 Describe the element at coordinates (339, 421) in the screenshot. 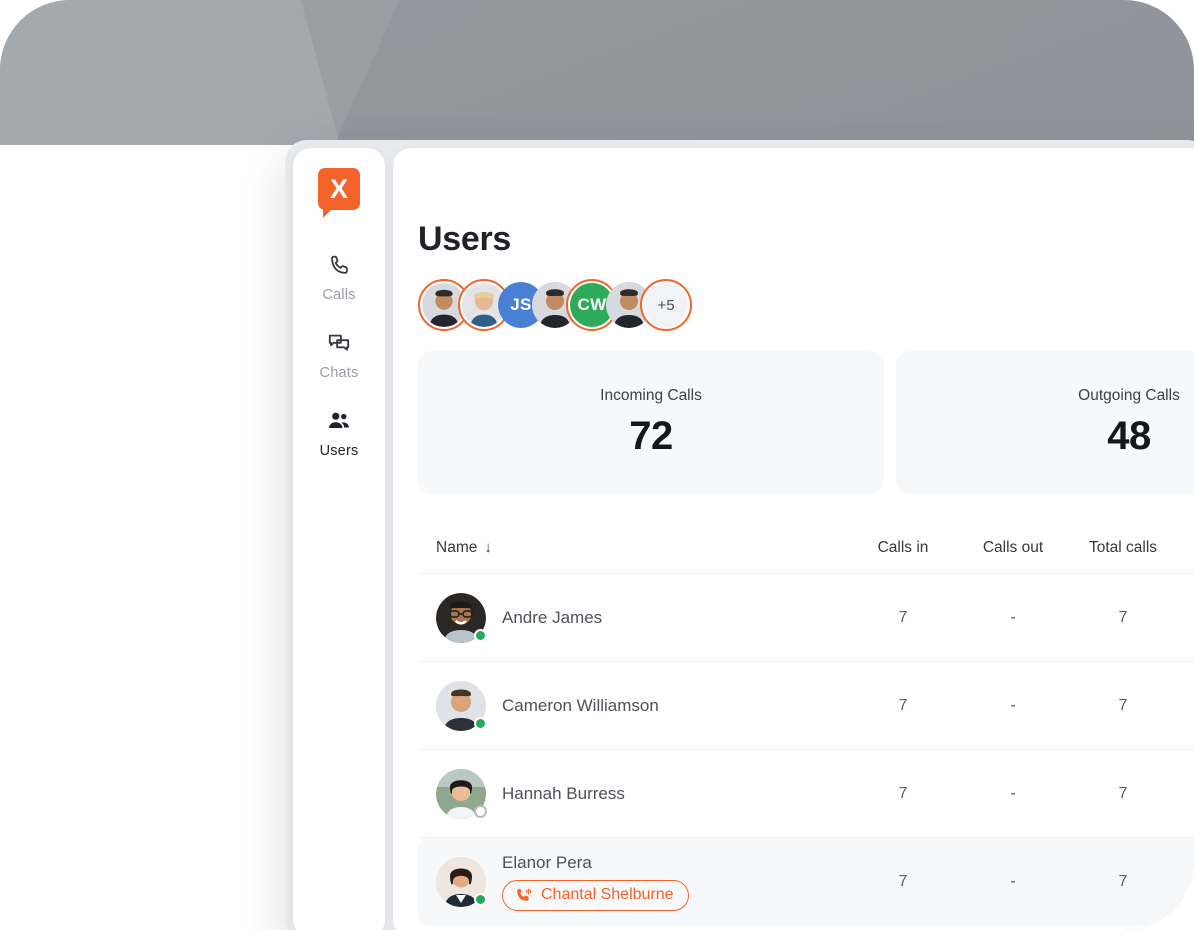

I see `users-icon` at that location.